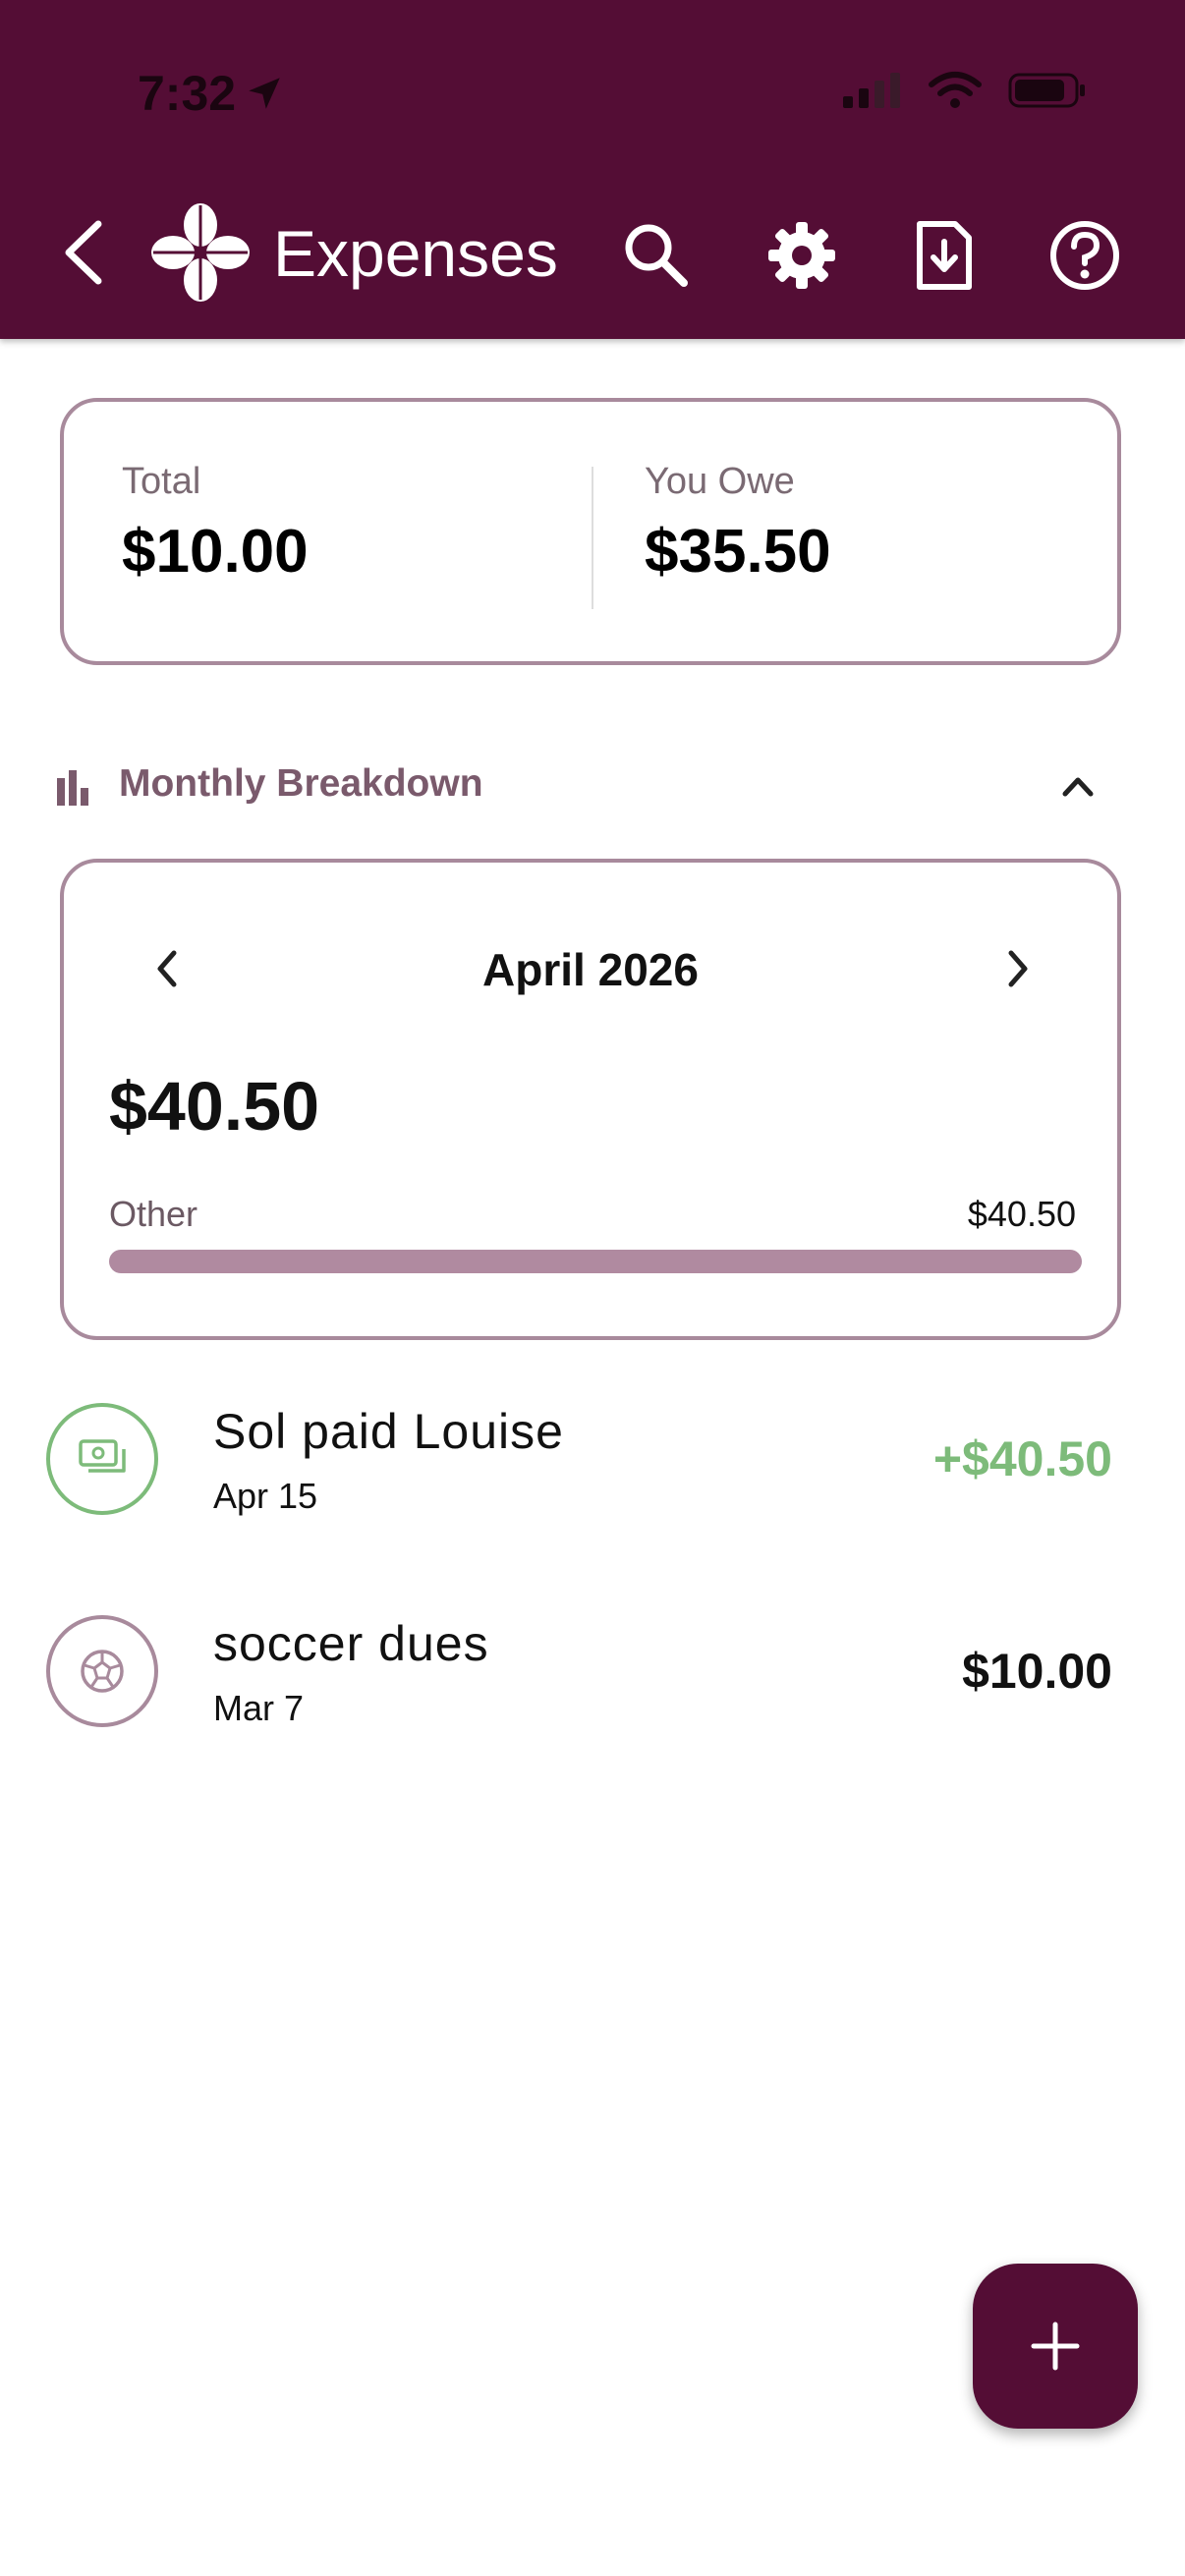  I want to click on help-icon, so click(1084, 255).